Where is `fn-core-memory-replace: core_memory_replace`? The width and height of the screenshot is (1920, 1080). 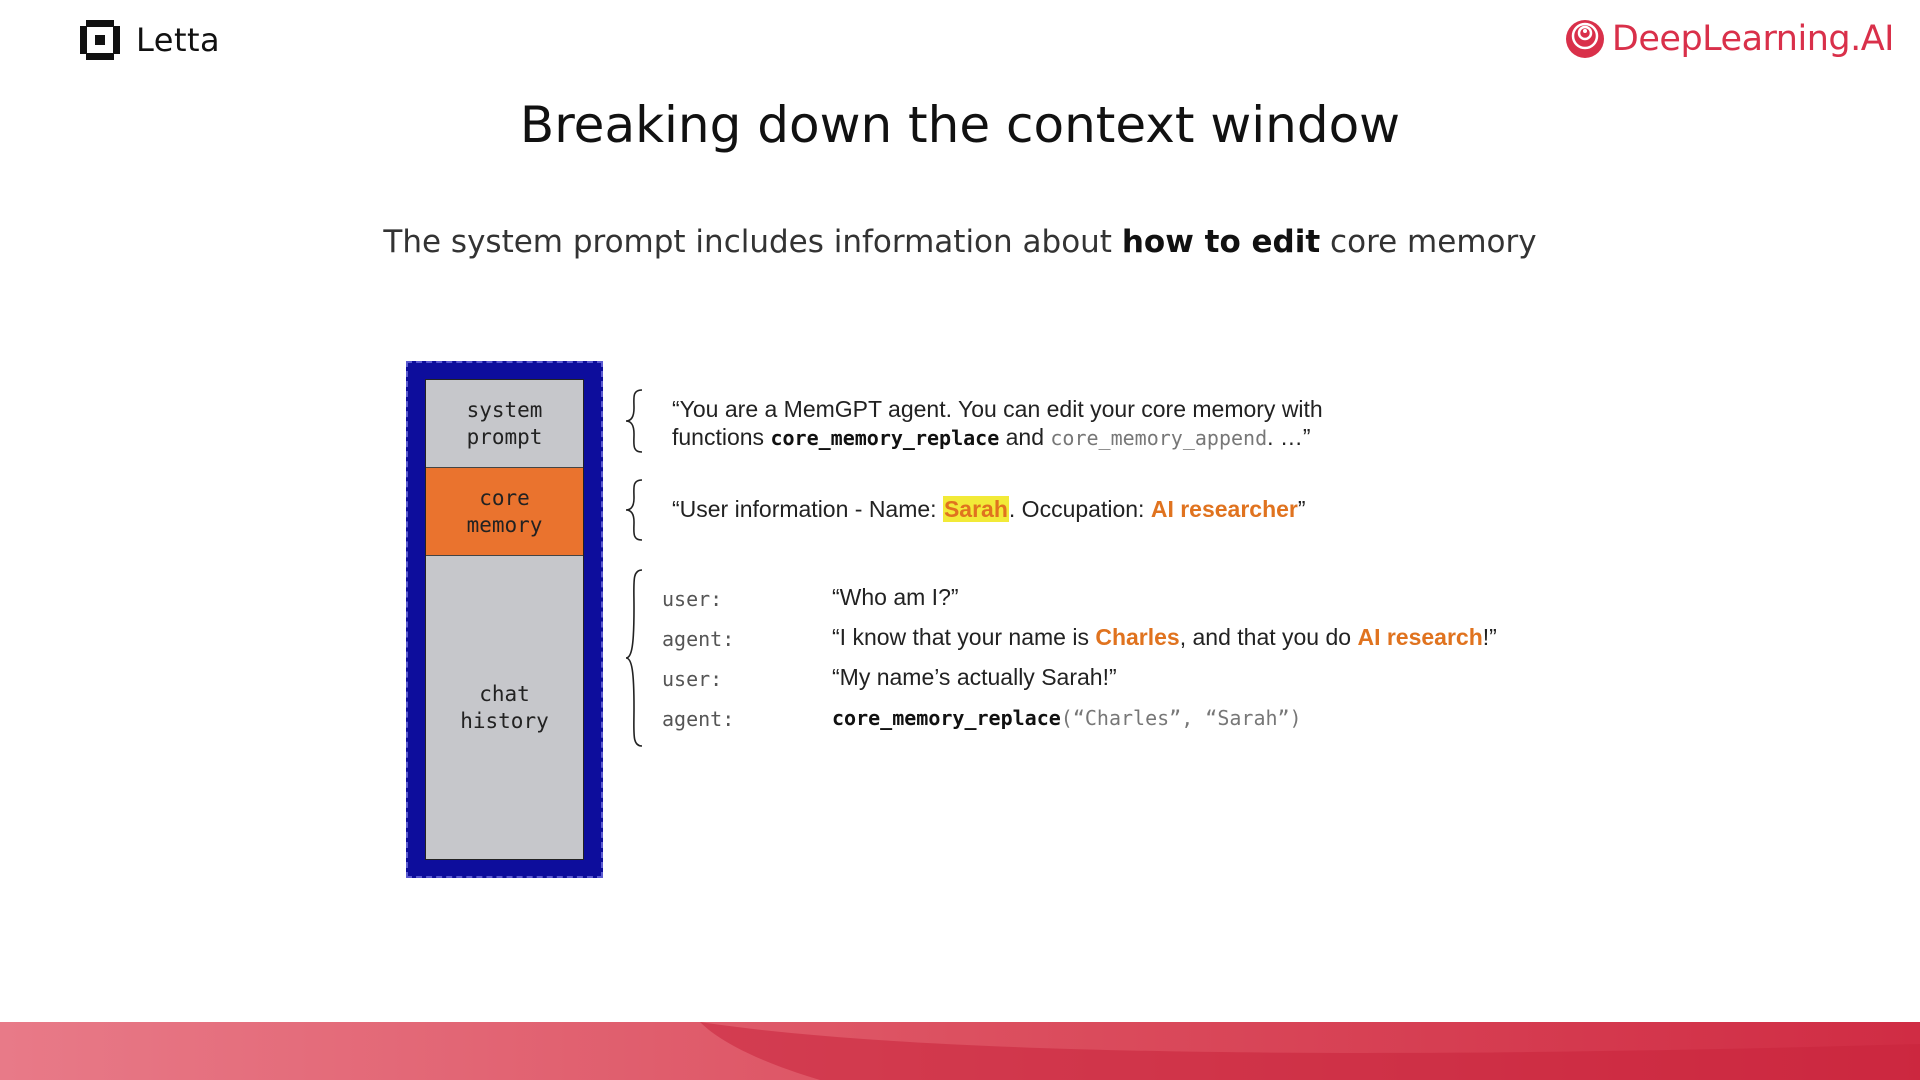 fn-core-memory-replace: core_memory_replace is located at coordinates (885, 438).